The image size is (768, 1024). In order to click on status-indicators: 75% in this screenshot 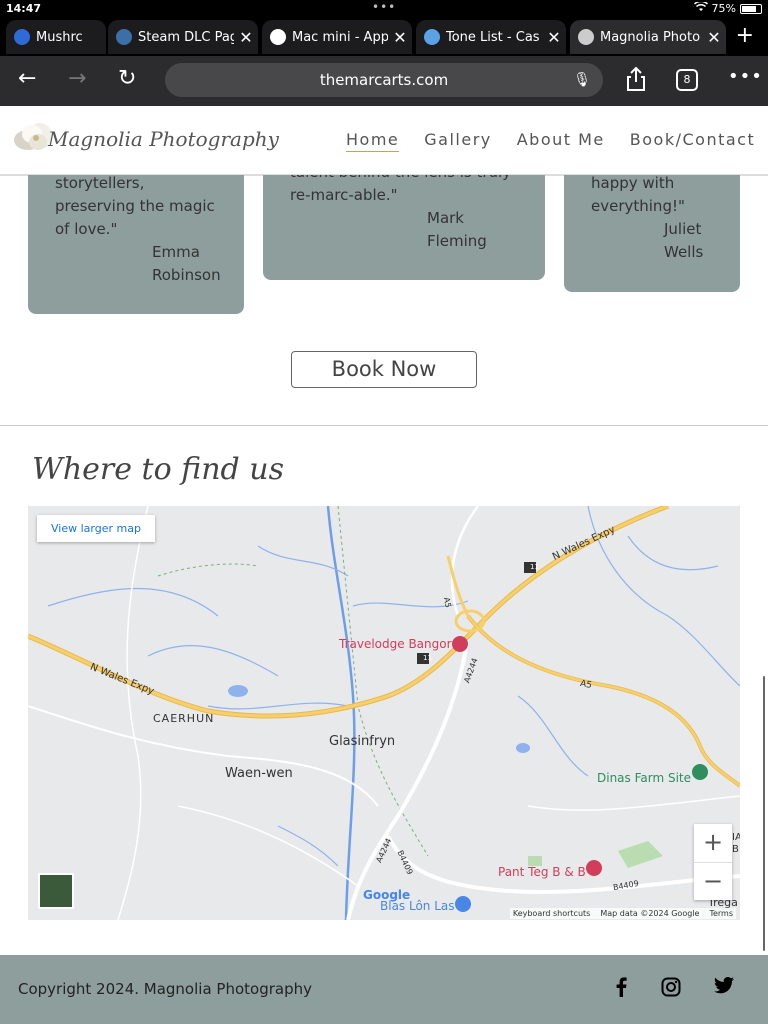, I will do `click(727, 7)`.